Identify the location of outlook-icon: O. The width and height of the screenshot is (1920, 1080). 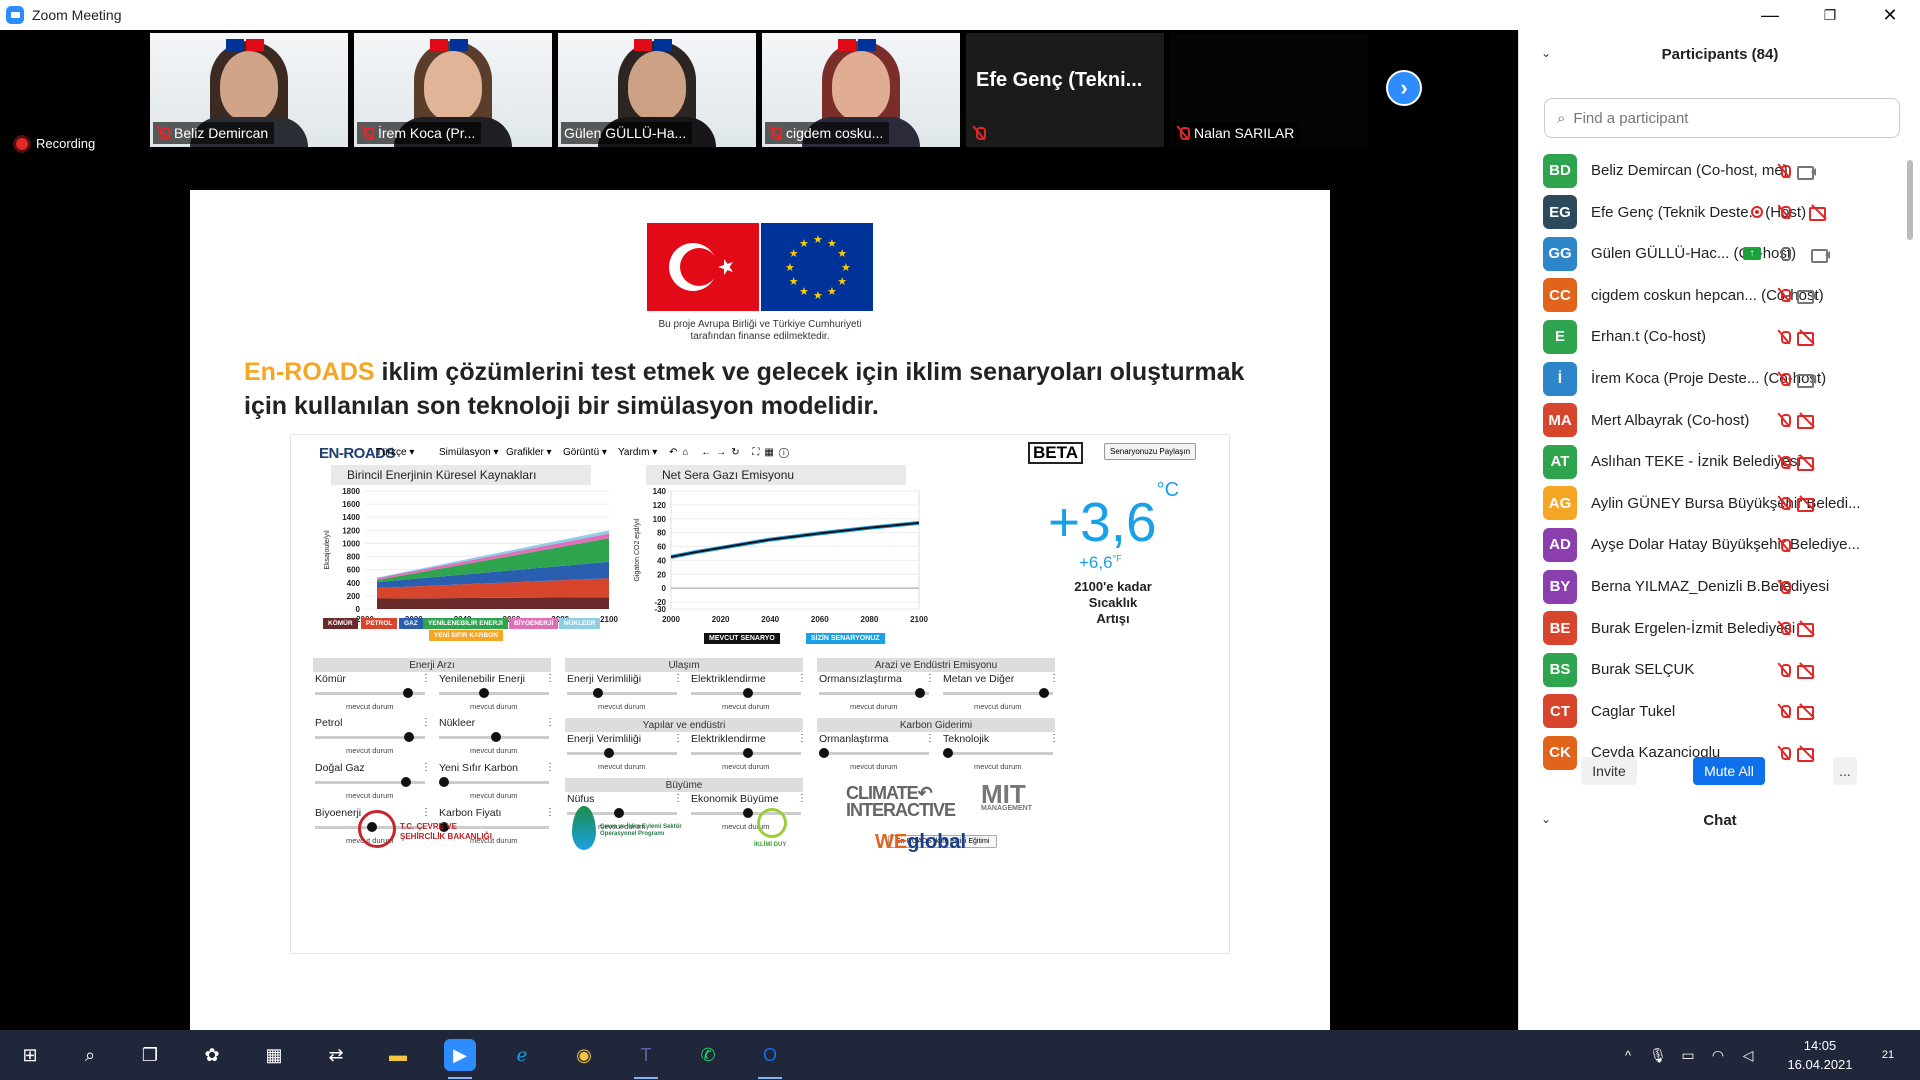
(770, 1059).